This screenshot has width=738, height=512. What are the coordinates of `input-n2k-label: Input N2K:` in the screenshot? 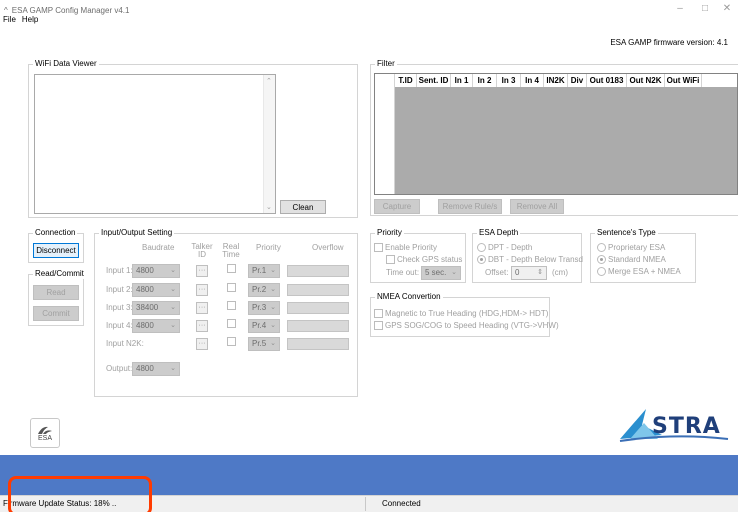 It's located at (125, 343).